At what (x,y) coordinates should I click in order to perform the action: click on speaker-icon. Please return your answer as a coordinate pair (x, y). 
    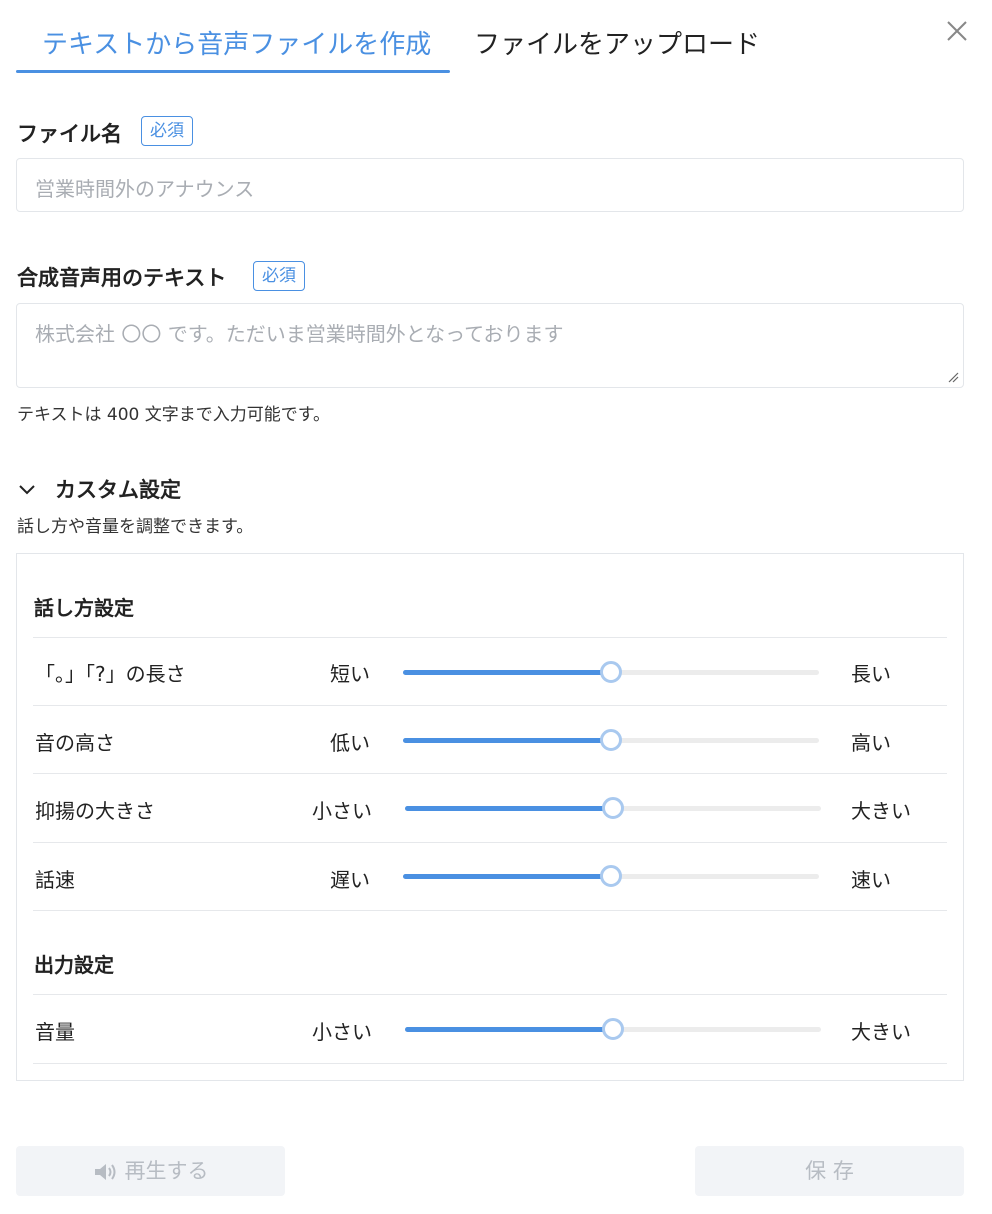
    Looking at the image, I should click on (104, 1172).